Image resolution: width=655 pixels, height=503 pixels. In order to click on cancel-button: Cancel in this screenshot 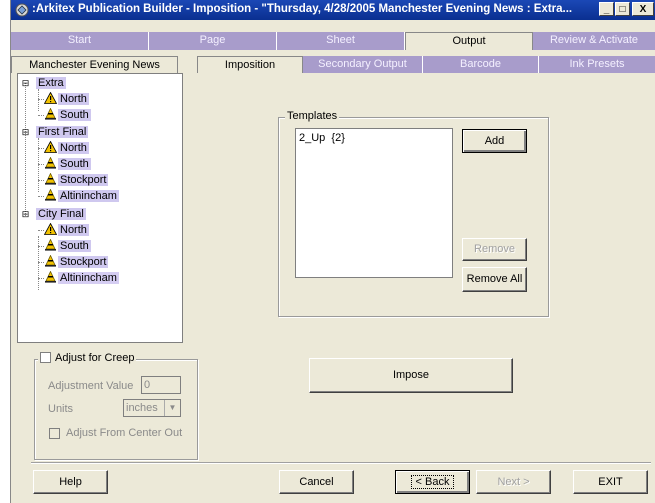, I will do `click(316, 482)`.